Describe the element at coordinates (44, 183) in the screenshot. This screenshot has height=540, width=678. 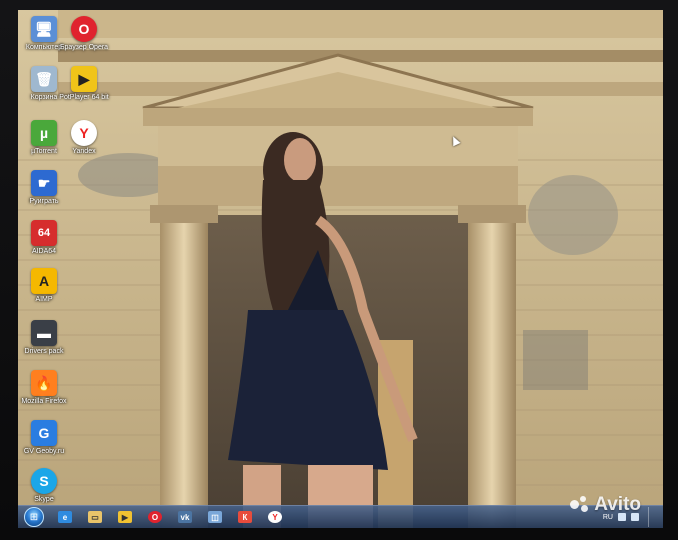
I see `ruigrat-icon: ☛` at that location.